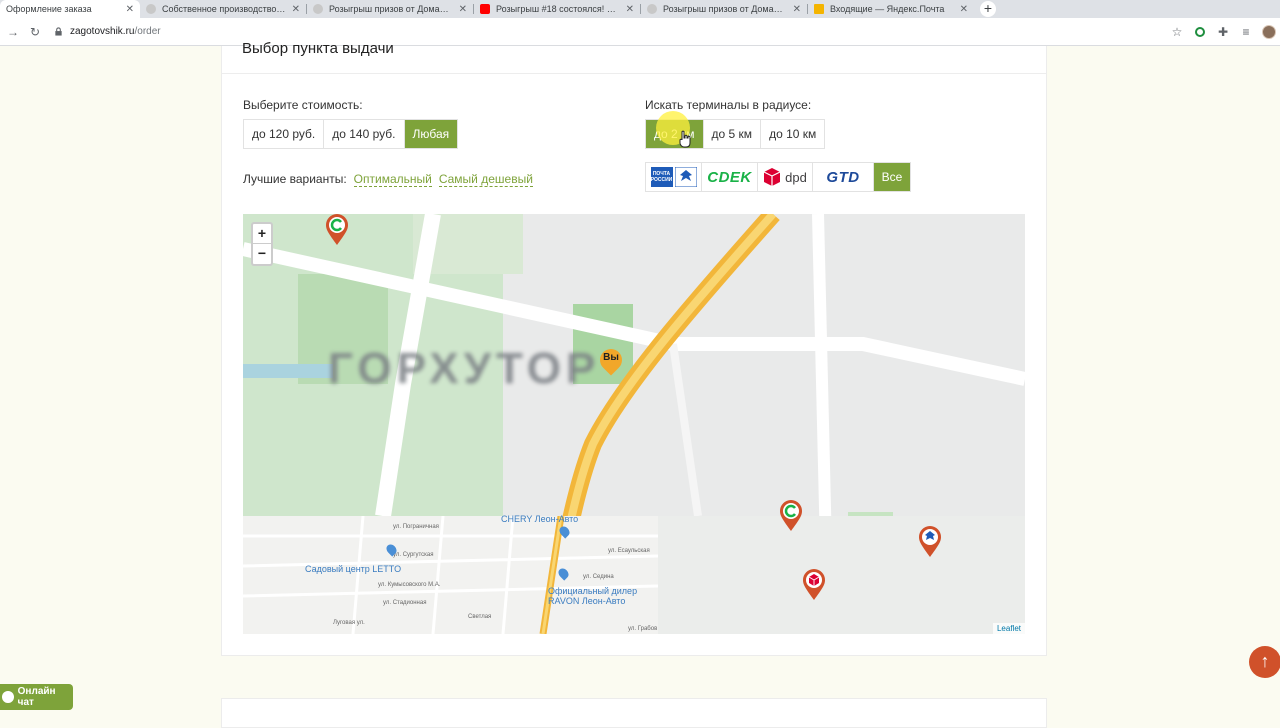  I want to click on browser-tab: Розыгрыш #18 состоялся! Опре ✕, so click(557, 9).